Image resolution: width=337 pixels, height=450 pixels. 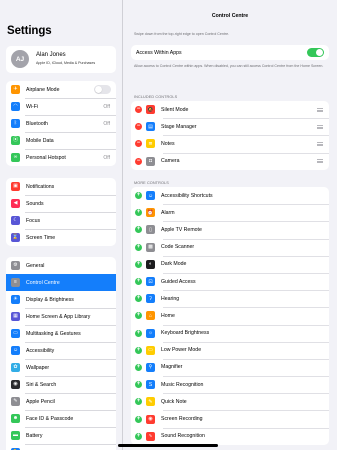 What do you see at coordinates (20, 59) in the screenshot?
I see `avatar: AJ` at bounding box center [20, 59].